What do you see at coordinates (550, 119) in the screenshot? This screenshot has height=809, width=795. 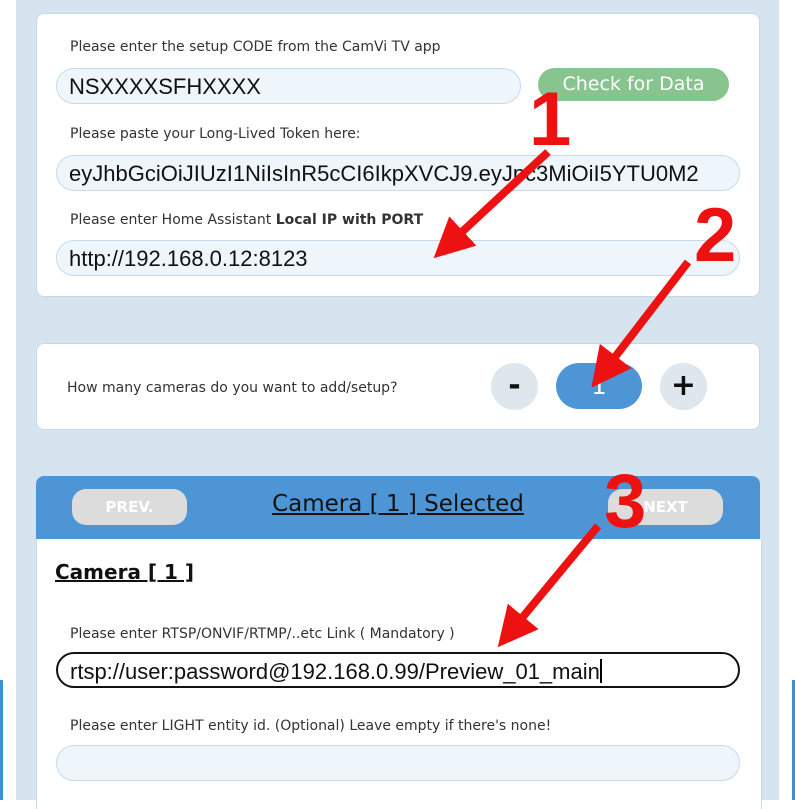 I see `annotation-number-1: 1` at bounding box center [550, 119].